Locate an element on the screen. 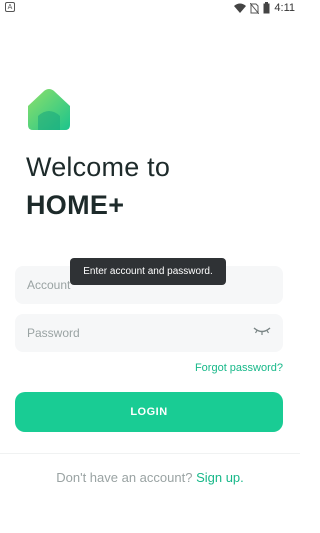  signup-link: Sign up. is located at coordinates (220, 477).